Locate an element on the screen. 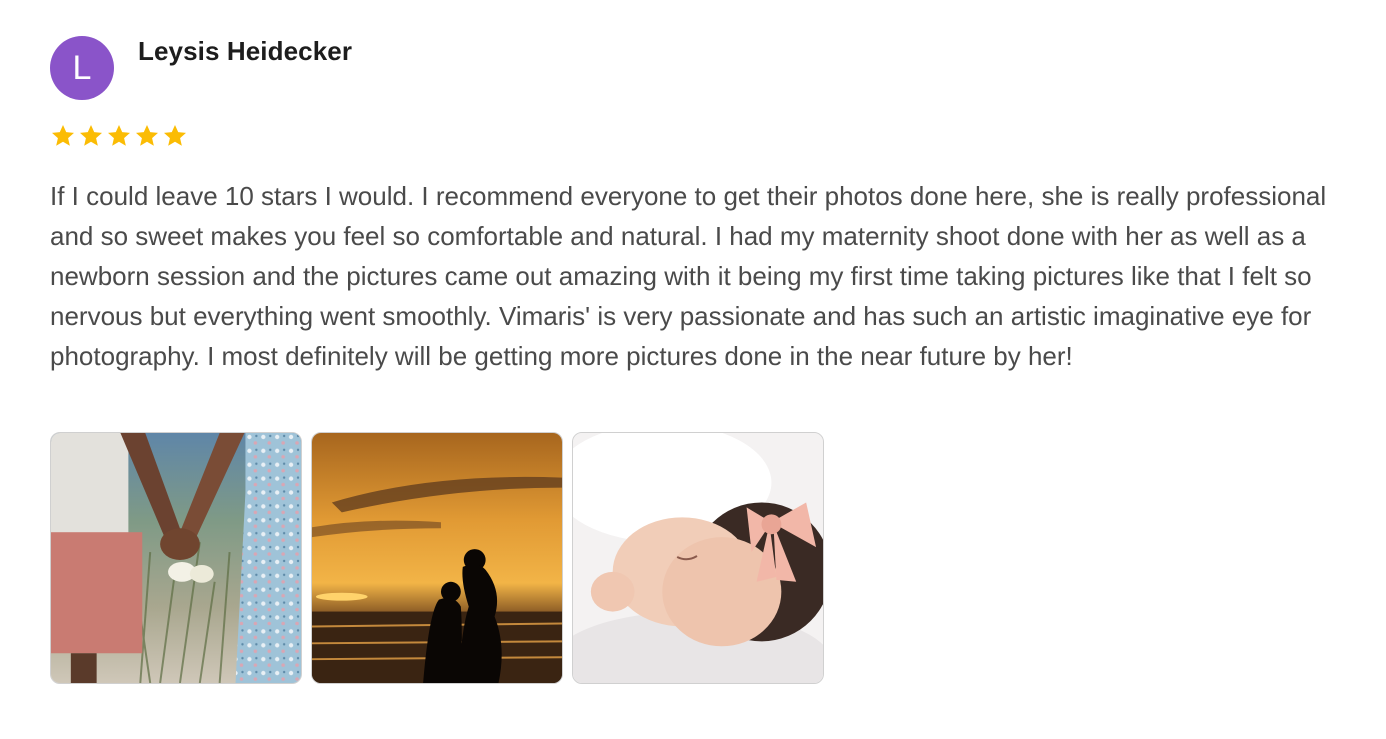 This screenshot has width=1386, height=739. star-rating is located at coordinates (119, 136).